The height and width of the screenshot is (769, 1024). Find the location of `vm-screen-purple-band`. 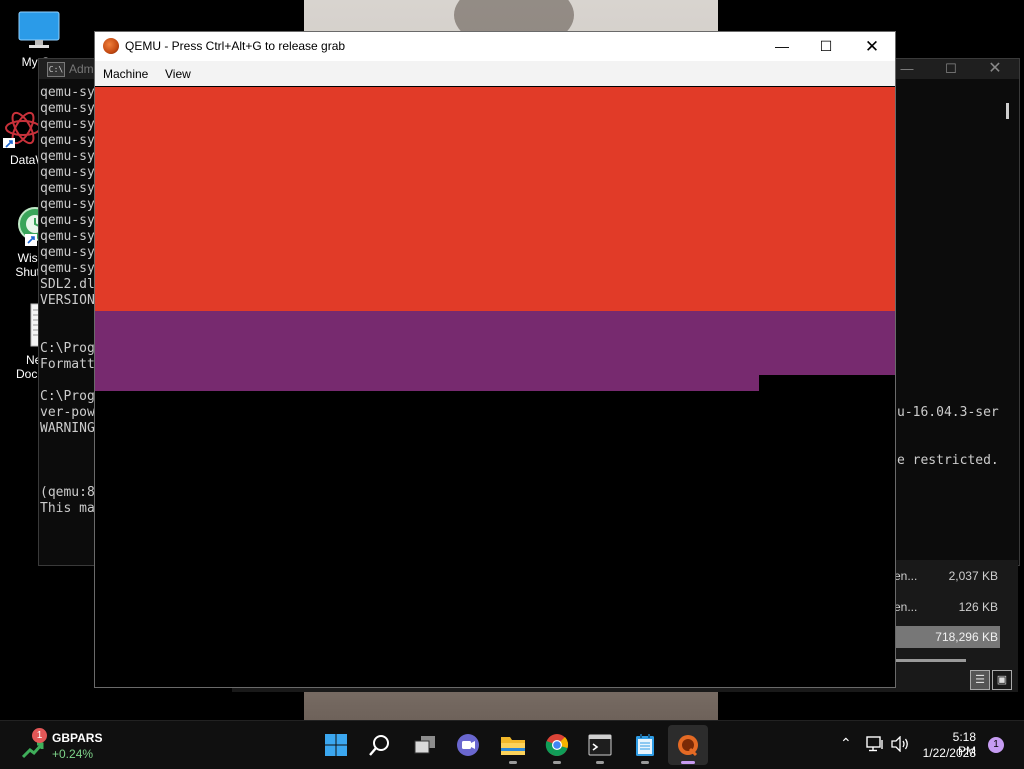

vm-screen-purple-band is located at coordinates (495, 343).